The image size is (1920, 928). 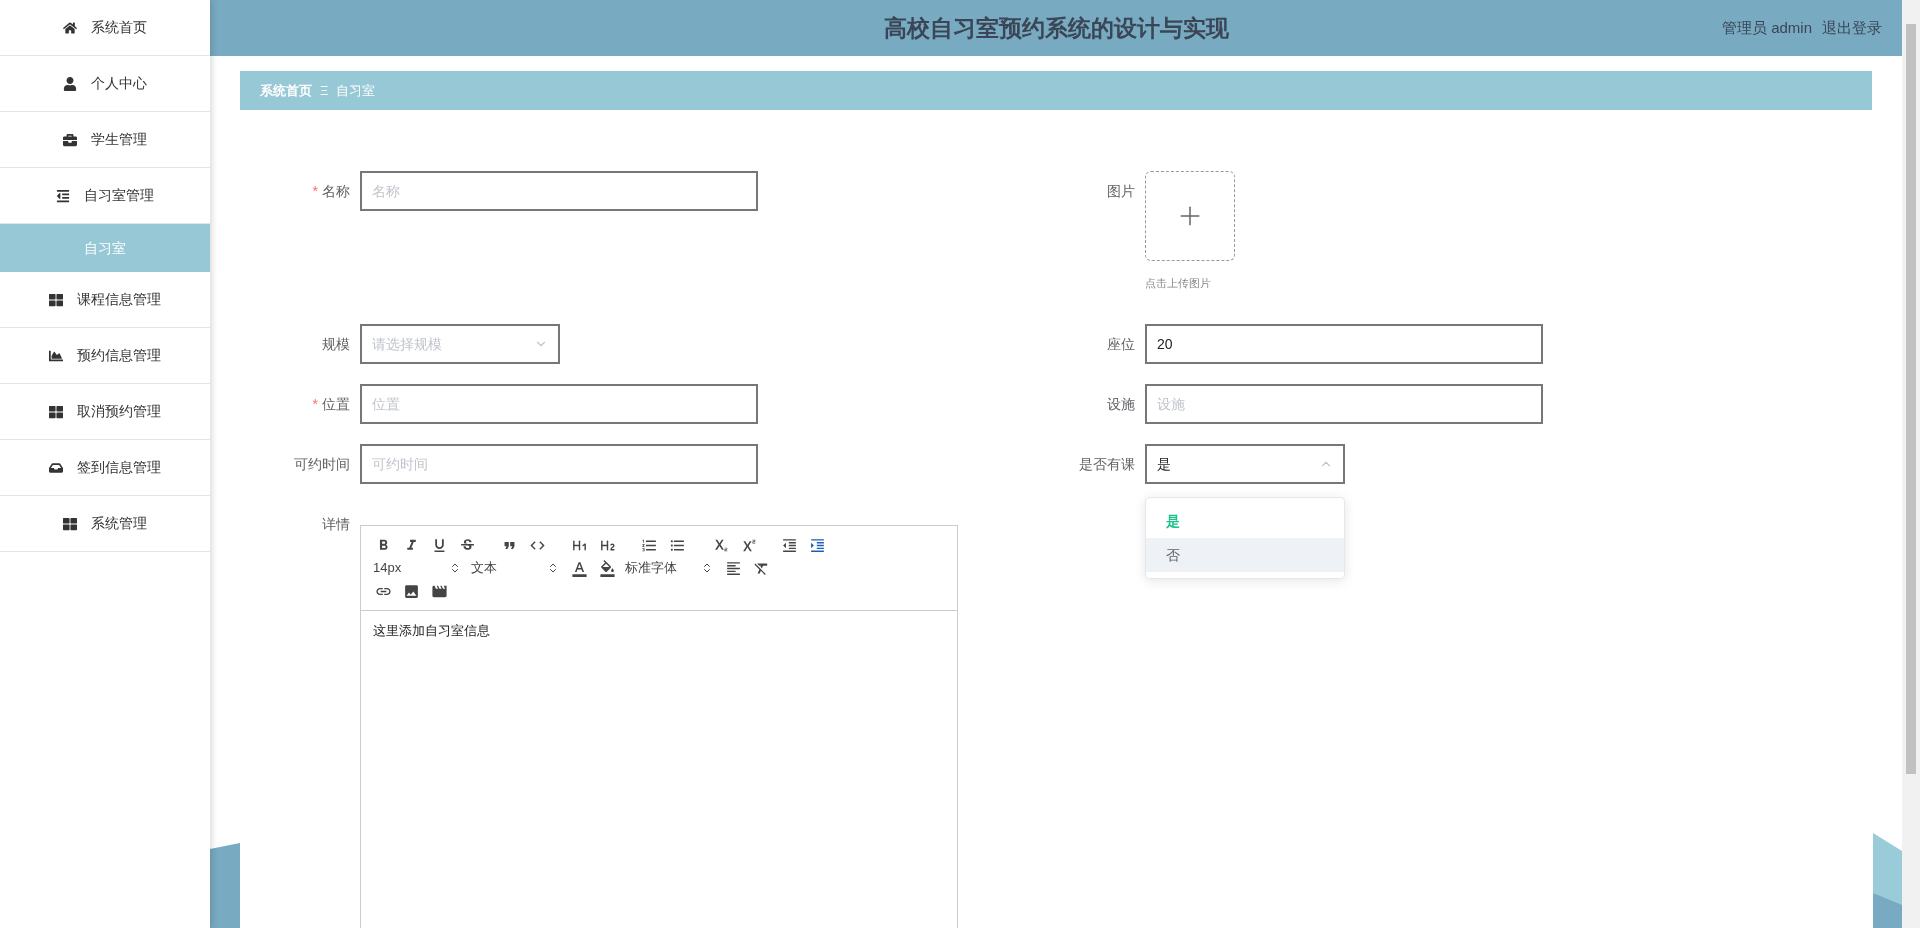 What do you see at coordinates (559, 464) in the screenshot?
I see `text-field: 可约时间` at bounding box center [559, 464].